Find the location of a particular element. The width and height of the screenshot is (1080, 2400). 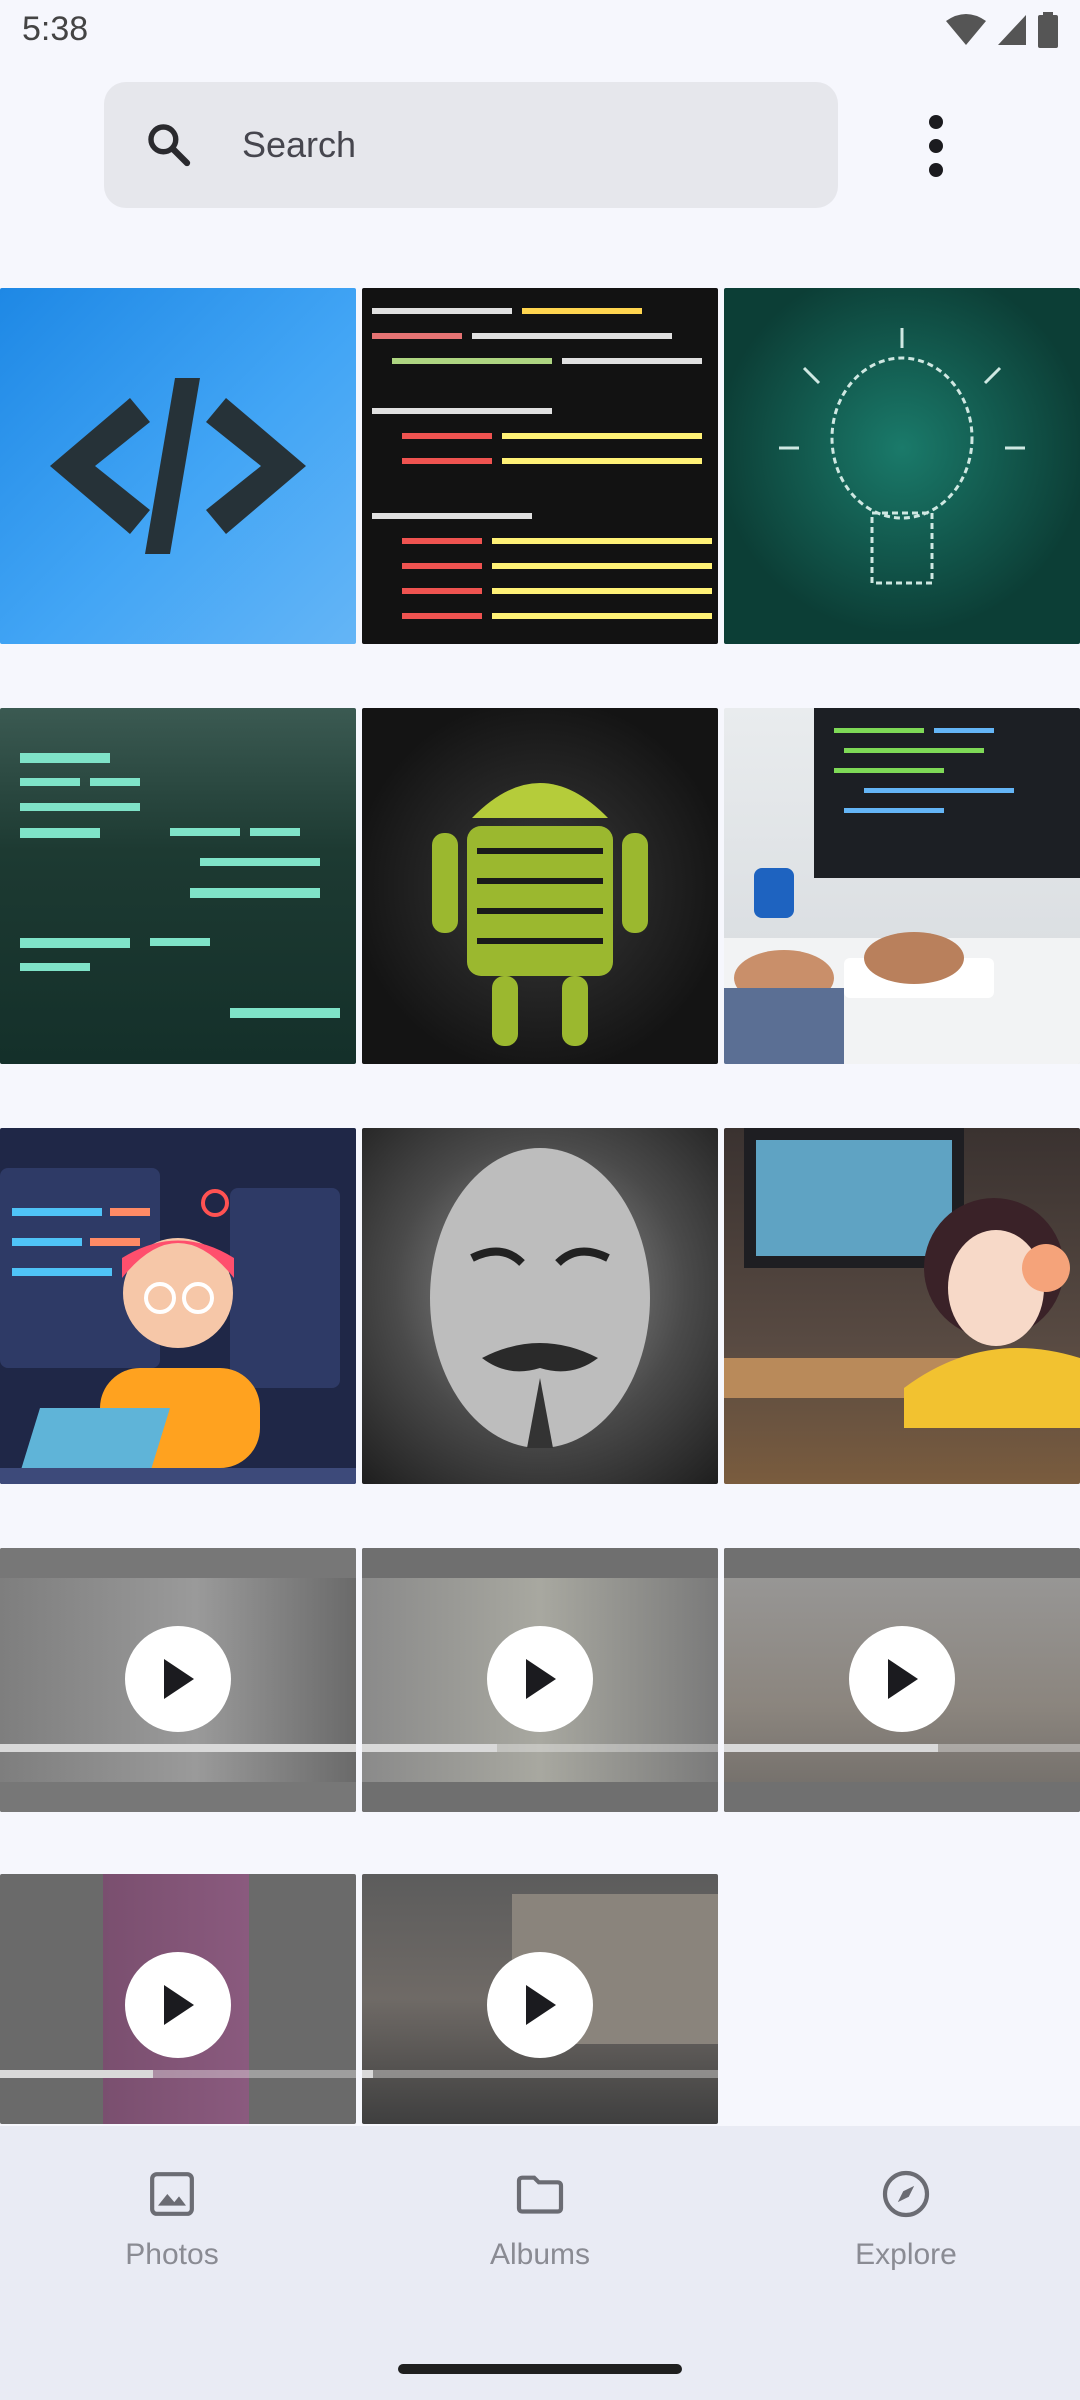

photo-web-developer is located at coordinates (178, 1306).